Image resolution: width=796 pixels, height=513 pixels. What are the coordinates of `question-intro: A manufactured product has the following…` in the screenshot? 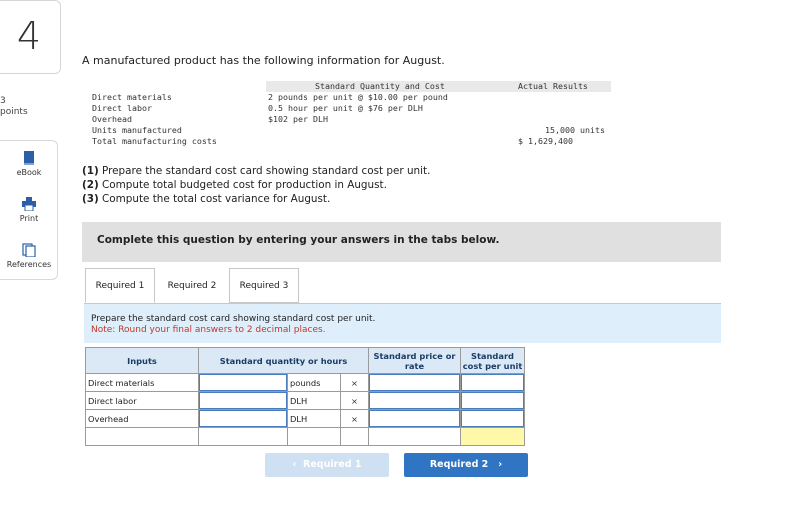 It's located at (263, 60).